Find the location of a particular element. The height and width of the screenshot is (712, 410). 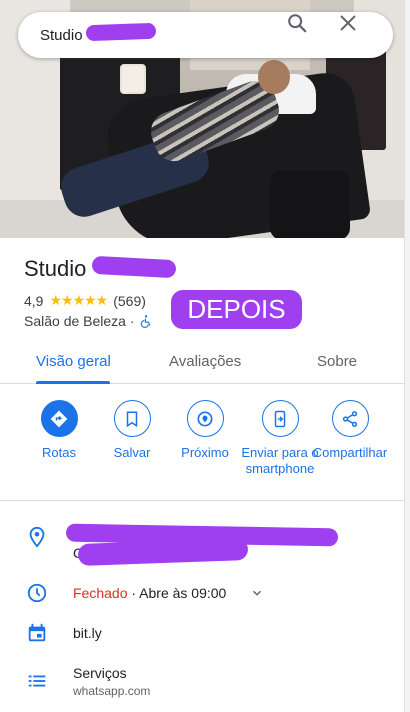

hours-row: Fechado · Abre às 09:00 is located at coordinates (149, 593).